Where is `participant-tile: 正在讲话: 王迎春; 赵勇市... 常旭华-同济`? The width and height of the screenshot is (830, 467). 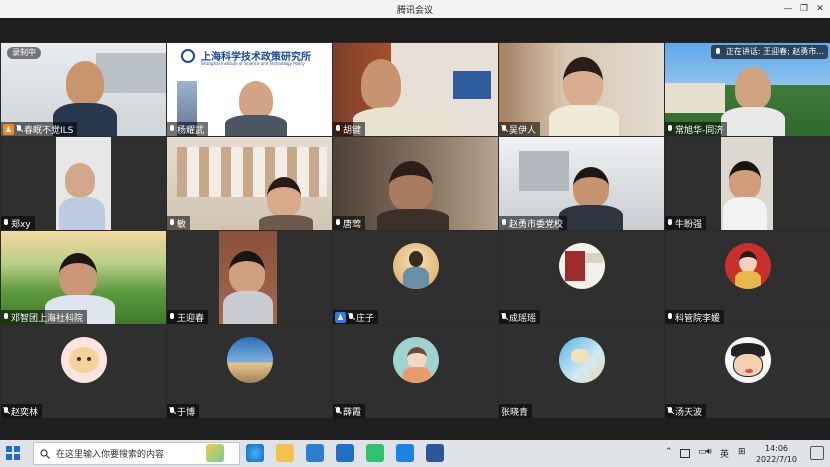 participant-tile: 正在讲话: 王迎春; 赵勇市... 常旭华-同济 is located at coordinates (747, 89).